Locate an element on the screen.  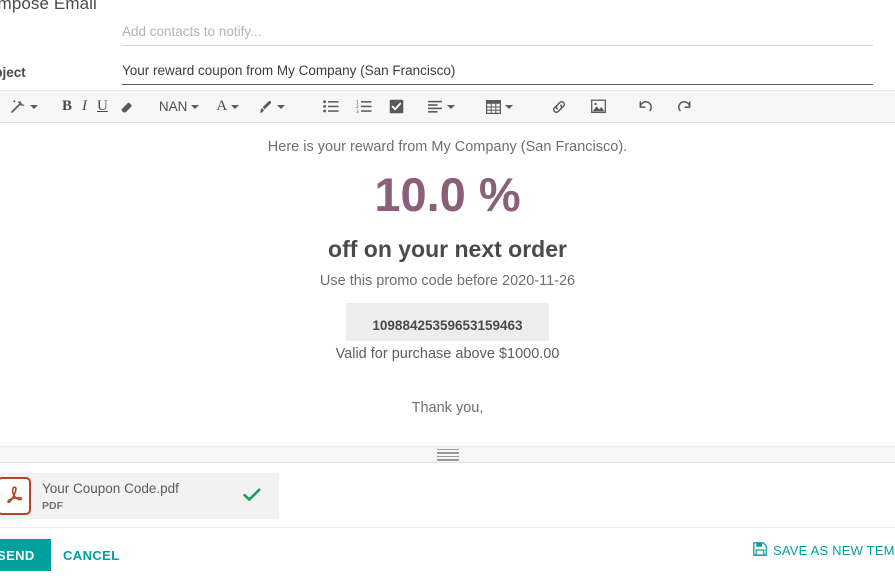
save-as-new-template-button: SAVE AS NEW TEMPL is located at coordinates (824, 550).